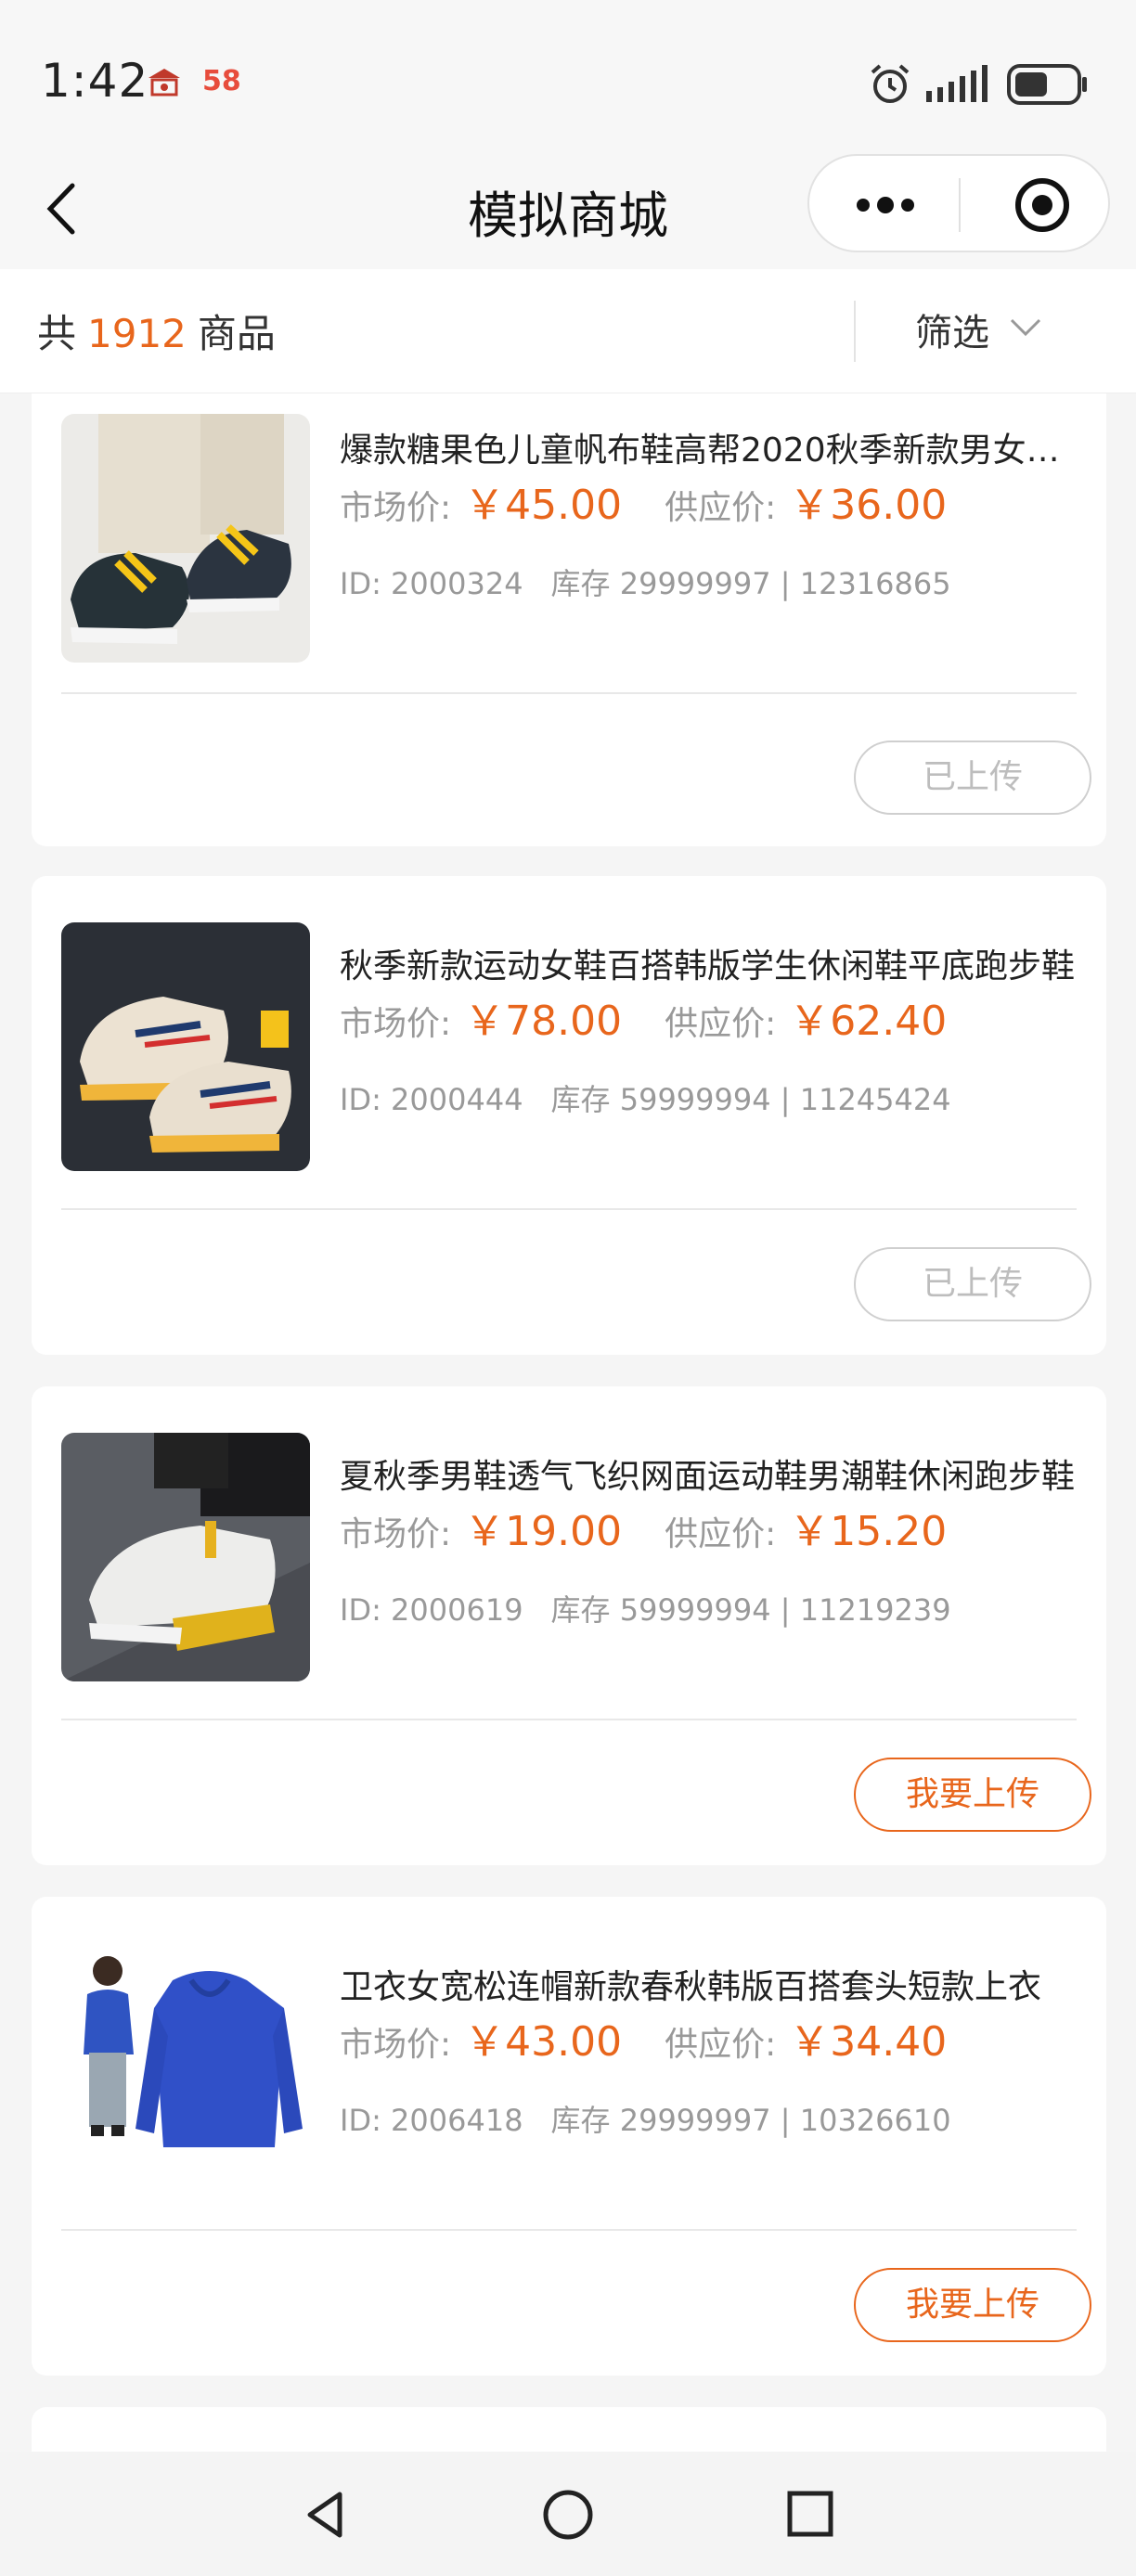 This screenshot has height=2576, width=1136. Describe the element at coordinates (643, 2037) in the screenshot. I see `product-prices: 市场价: ￥43.00 供应价: ￥34.40` at that location.